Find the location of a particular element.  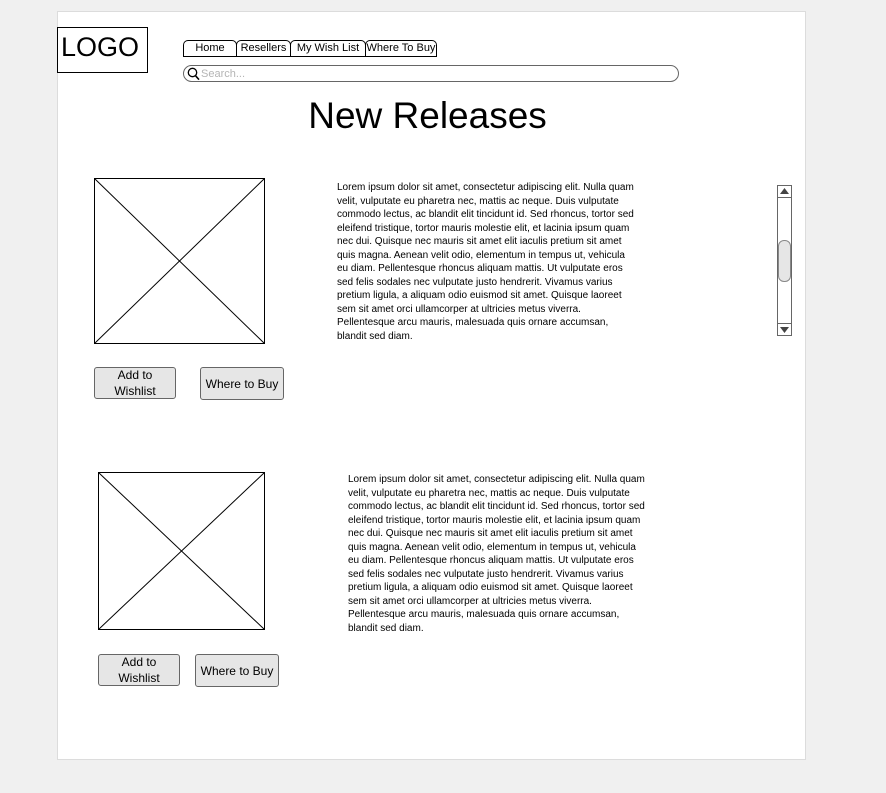

vertical-scrollbar is located at coordinates (784, 260).